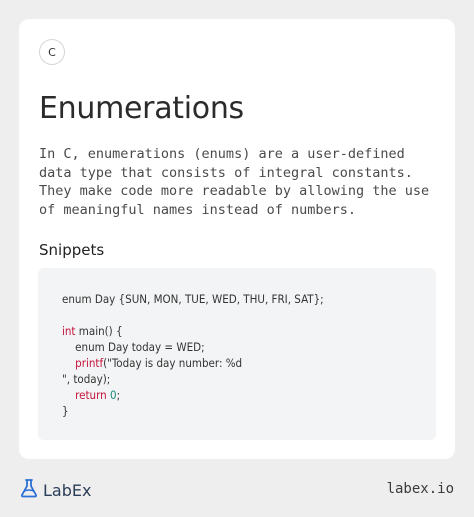 This screenshot has height=517, width=474. Describe the element at coordinates (86, 379) in the screenshot. I see `code-text: ", today);` at that location.